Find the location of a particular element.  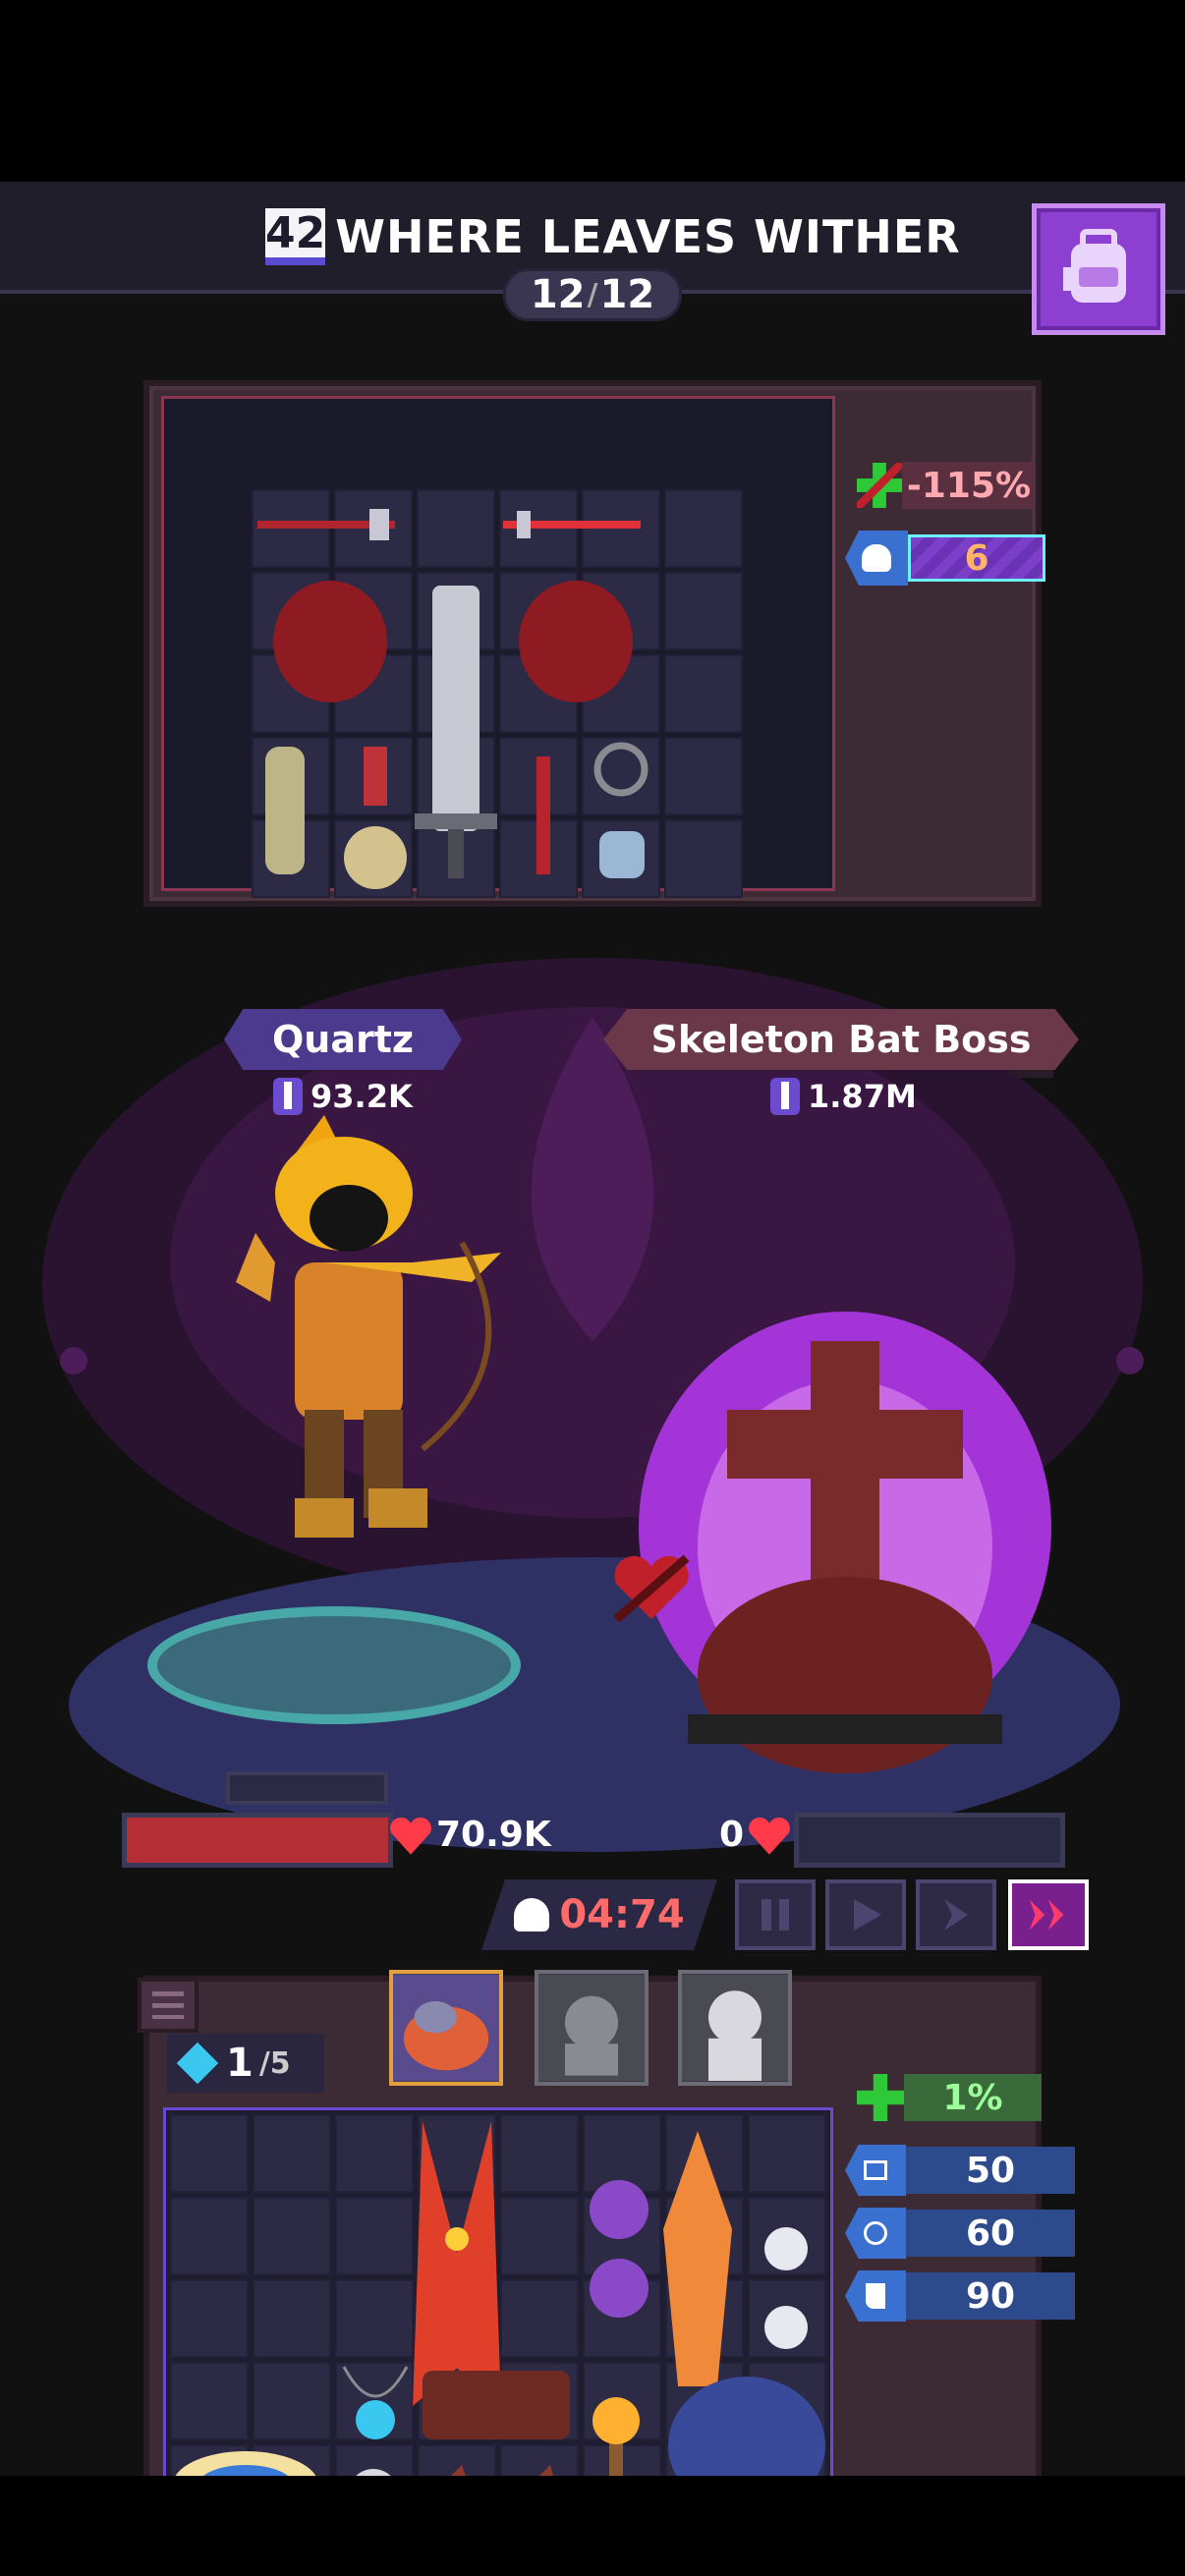

gem-icon is located at coordinates (198, 2063).